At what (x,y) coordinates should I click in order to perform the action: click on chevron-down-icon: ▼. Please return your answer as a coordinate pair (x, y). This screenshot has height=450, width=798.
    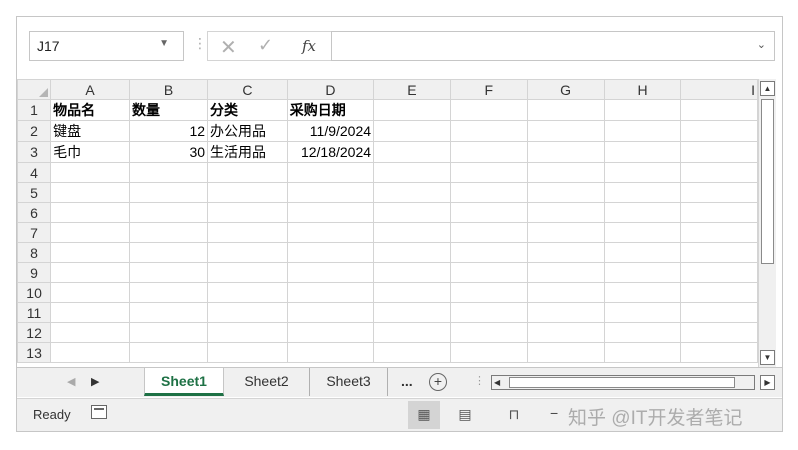
    Looking at the image, I should click on (164, 43).